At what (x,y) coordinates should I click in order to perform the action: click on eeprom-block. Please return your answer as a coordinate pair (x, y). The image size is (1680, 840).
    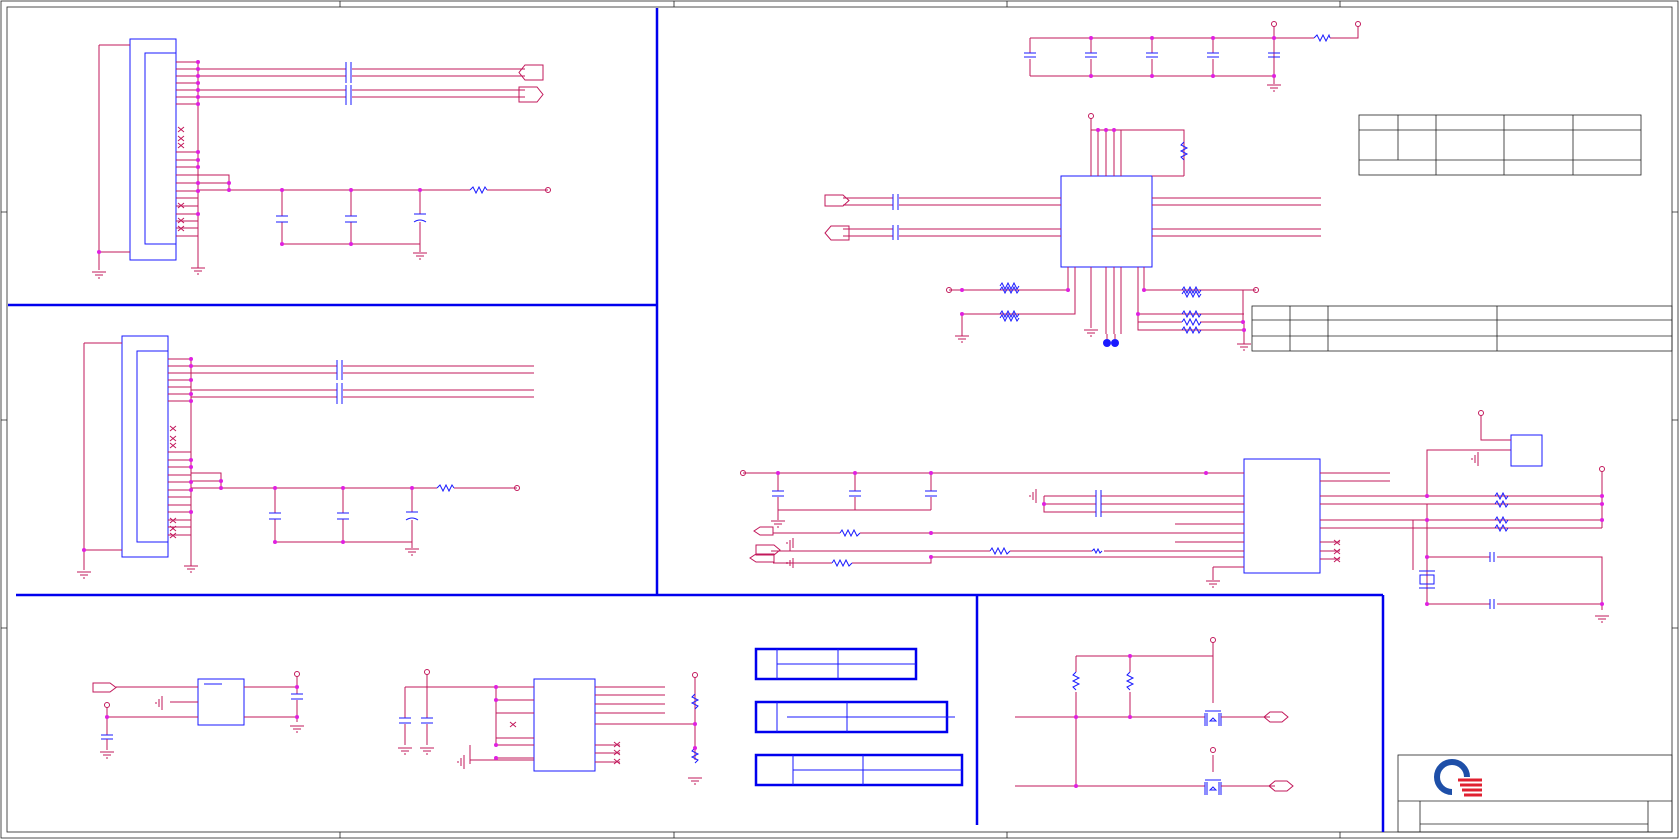
    Looking at the image, I should click on (550, 727).